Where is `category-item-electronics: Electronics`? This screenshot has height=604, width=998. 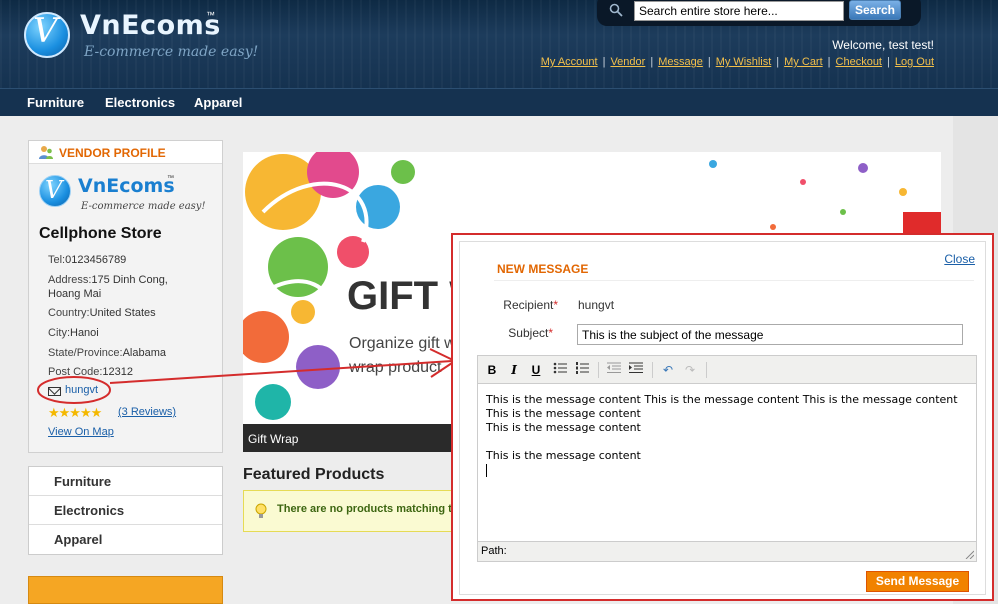 category-item-electronics: Electronics is located at coordinates (125, 510).